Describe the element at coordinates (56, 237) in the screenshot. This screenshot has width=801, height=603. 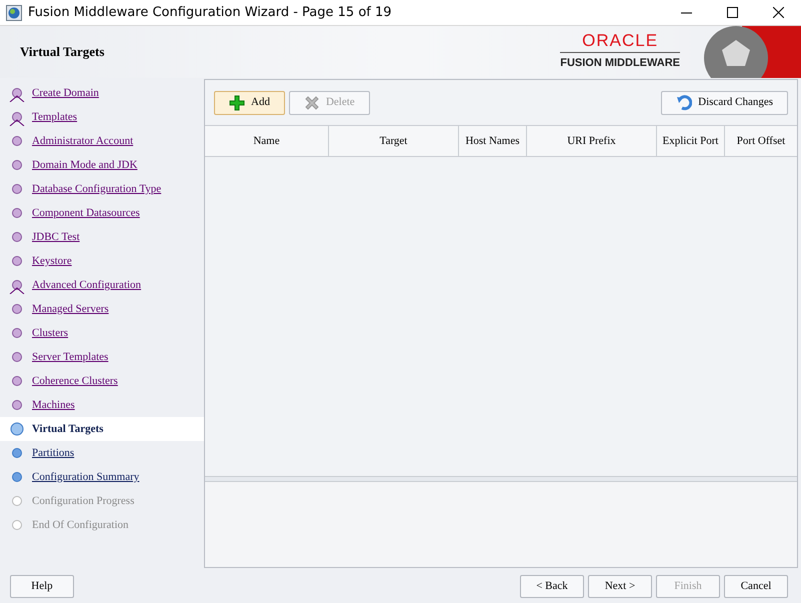
I see `step-label: JDBC Test` at that location.